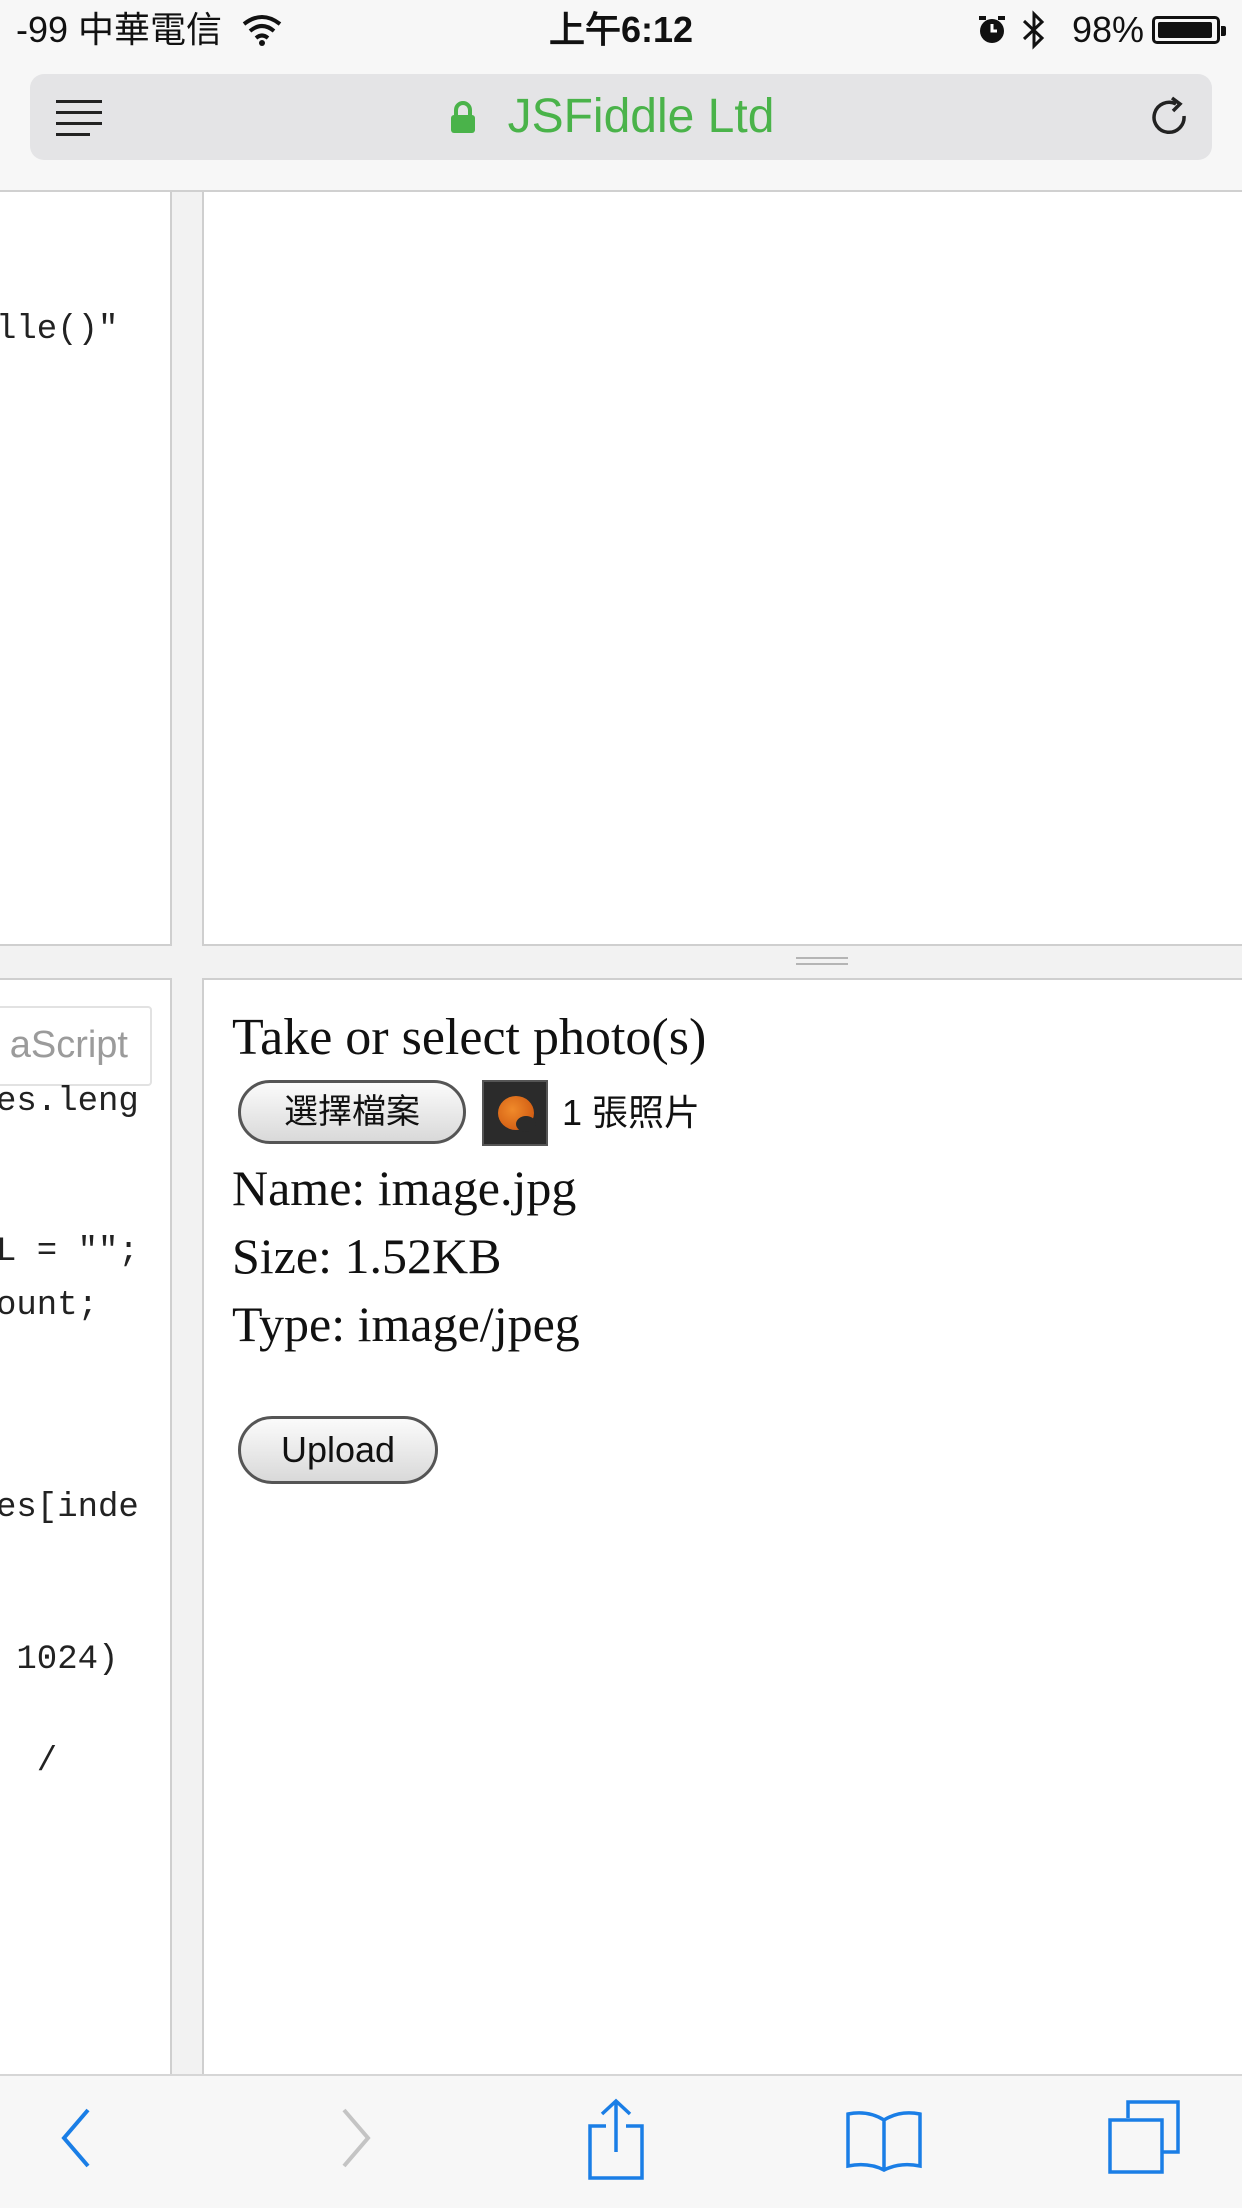 The width and height of the screenshot is (1242, 2208). Describe the element at coordinates (367, 1256) in the screenshot. I see `file-size: Size: 1.52KB` at that location.